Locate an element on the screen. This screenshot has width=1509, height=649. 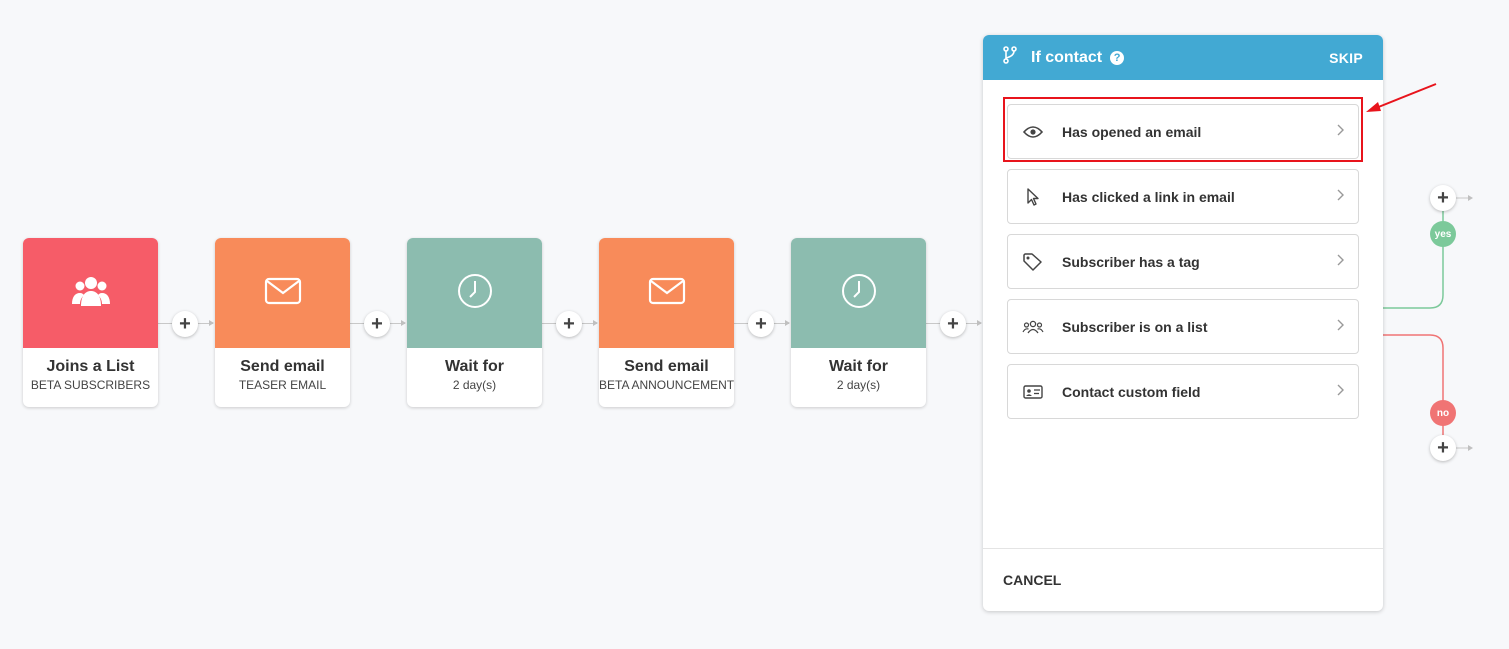
step-card-send-email: Send email TEASER EMAIL is located at coordinates (282, 322).